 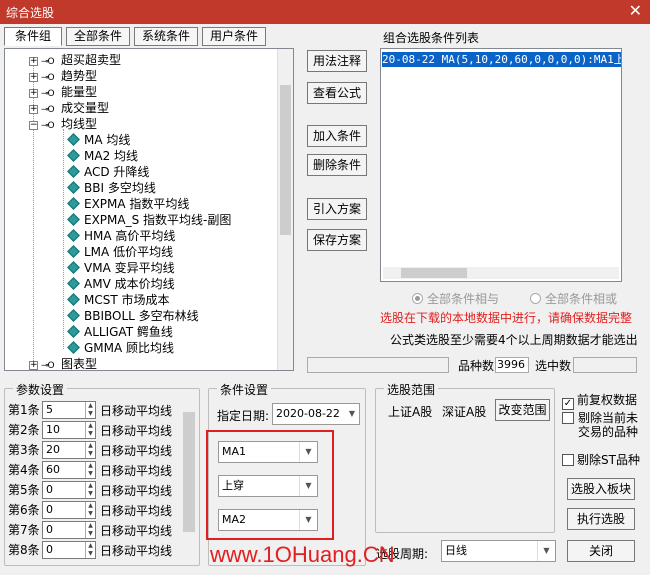 What do you see at coordinates (118, 300) in the screenshot?
I see `tree-item: MCST 市场成本` at bounding box center [118, 300].